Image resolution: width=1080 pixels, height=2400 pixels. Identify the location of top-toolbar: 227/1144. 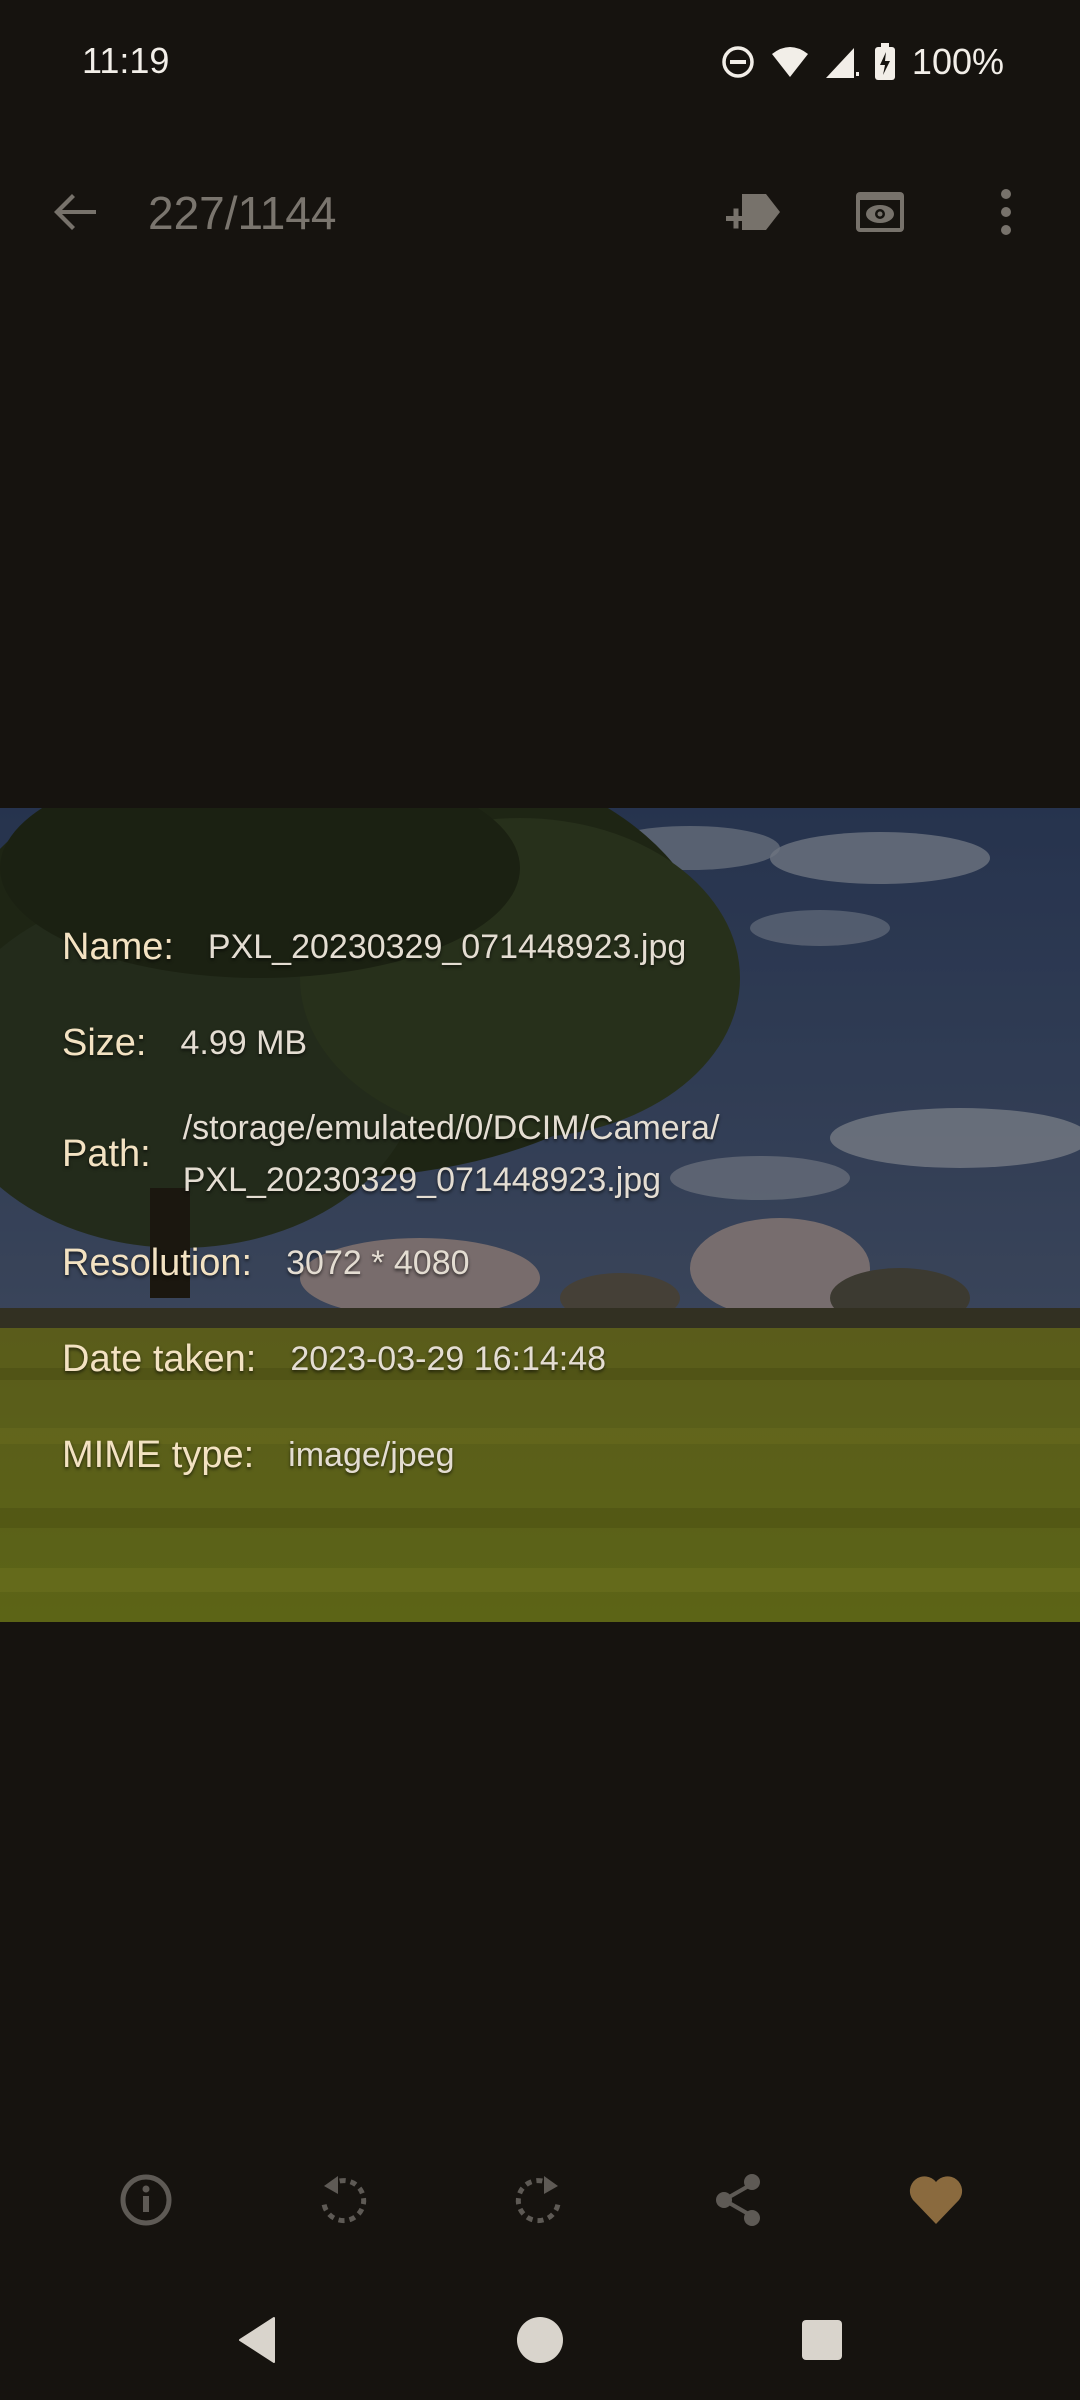
(540, 212).